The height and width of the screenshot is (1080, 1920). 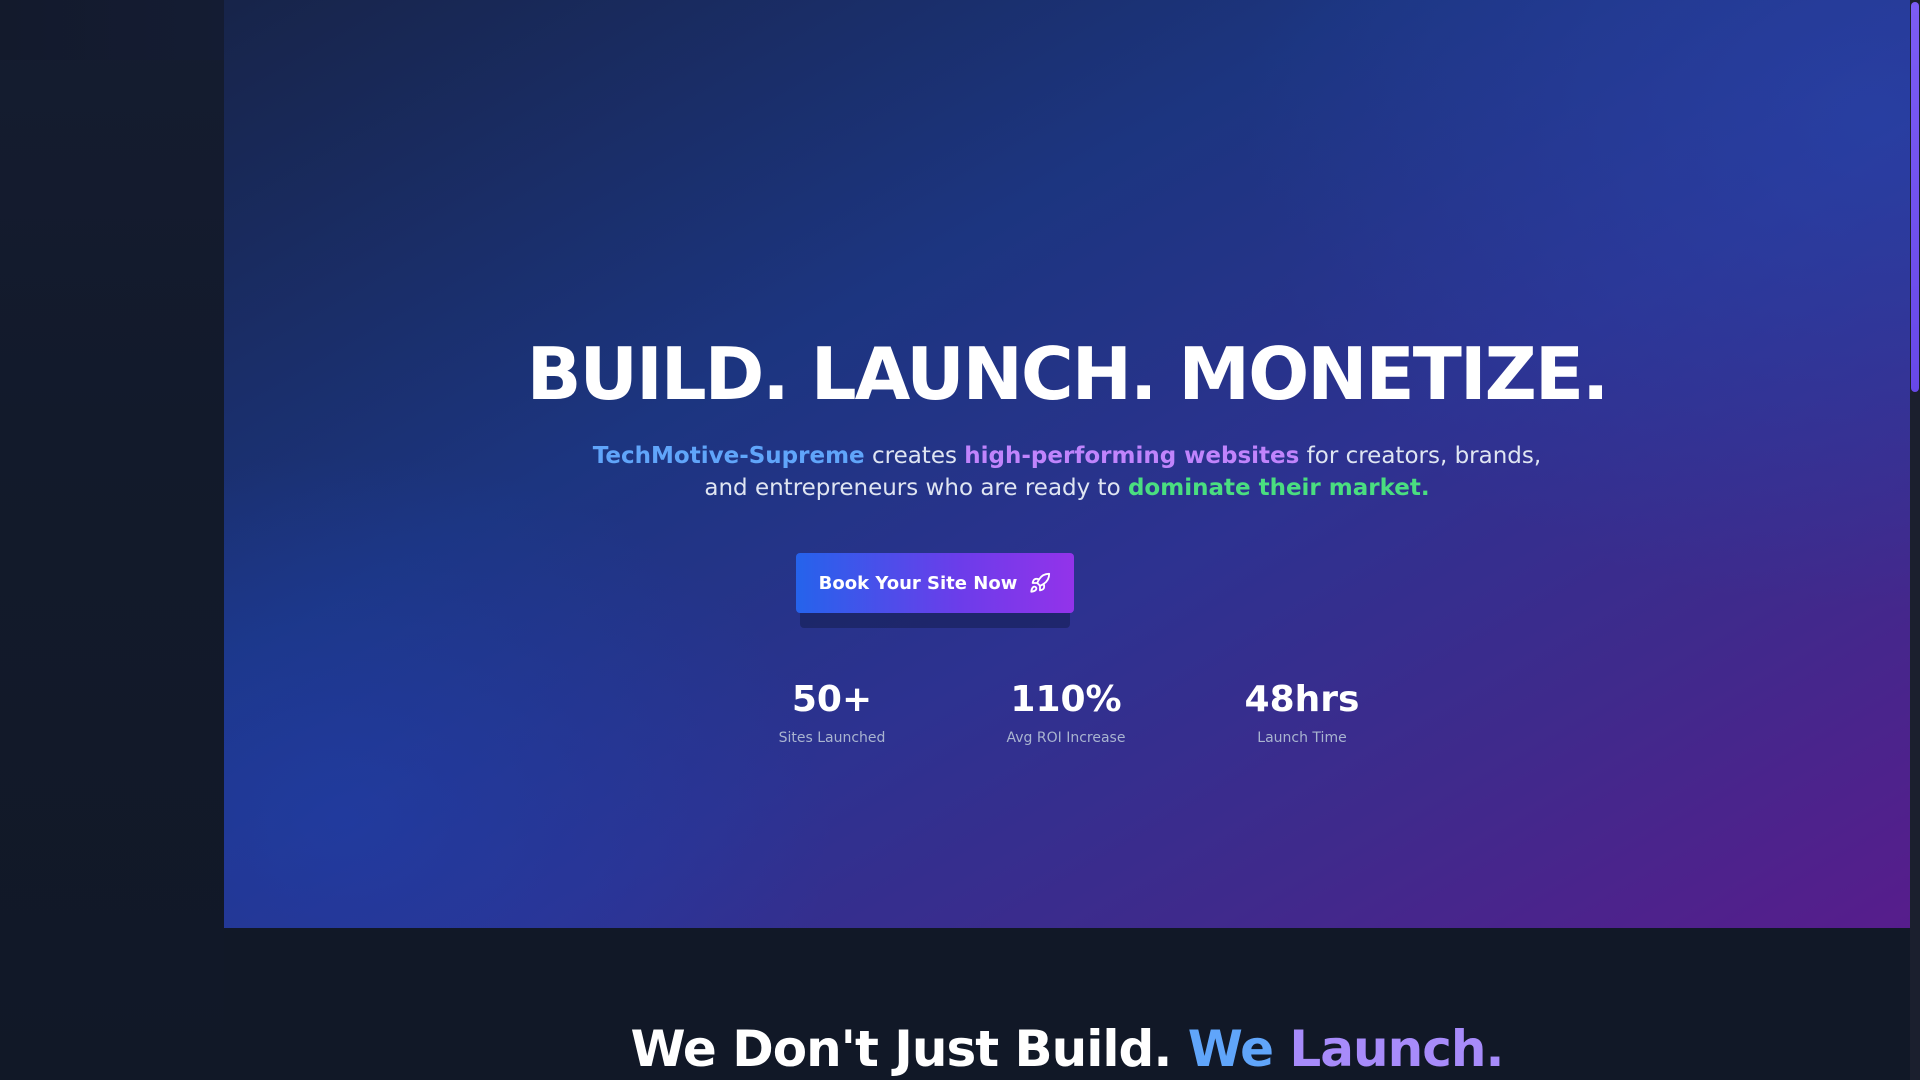 What do you see at coordinates (1132, 456) in the screenshot?
I see `subtitle-highlight: high-performing websites` at bounding box center [1132, 456].